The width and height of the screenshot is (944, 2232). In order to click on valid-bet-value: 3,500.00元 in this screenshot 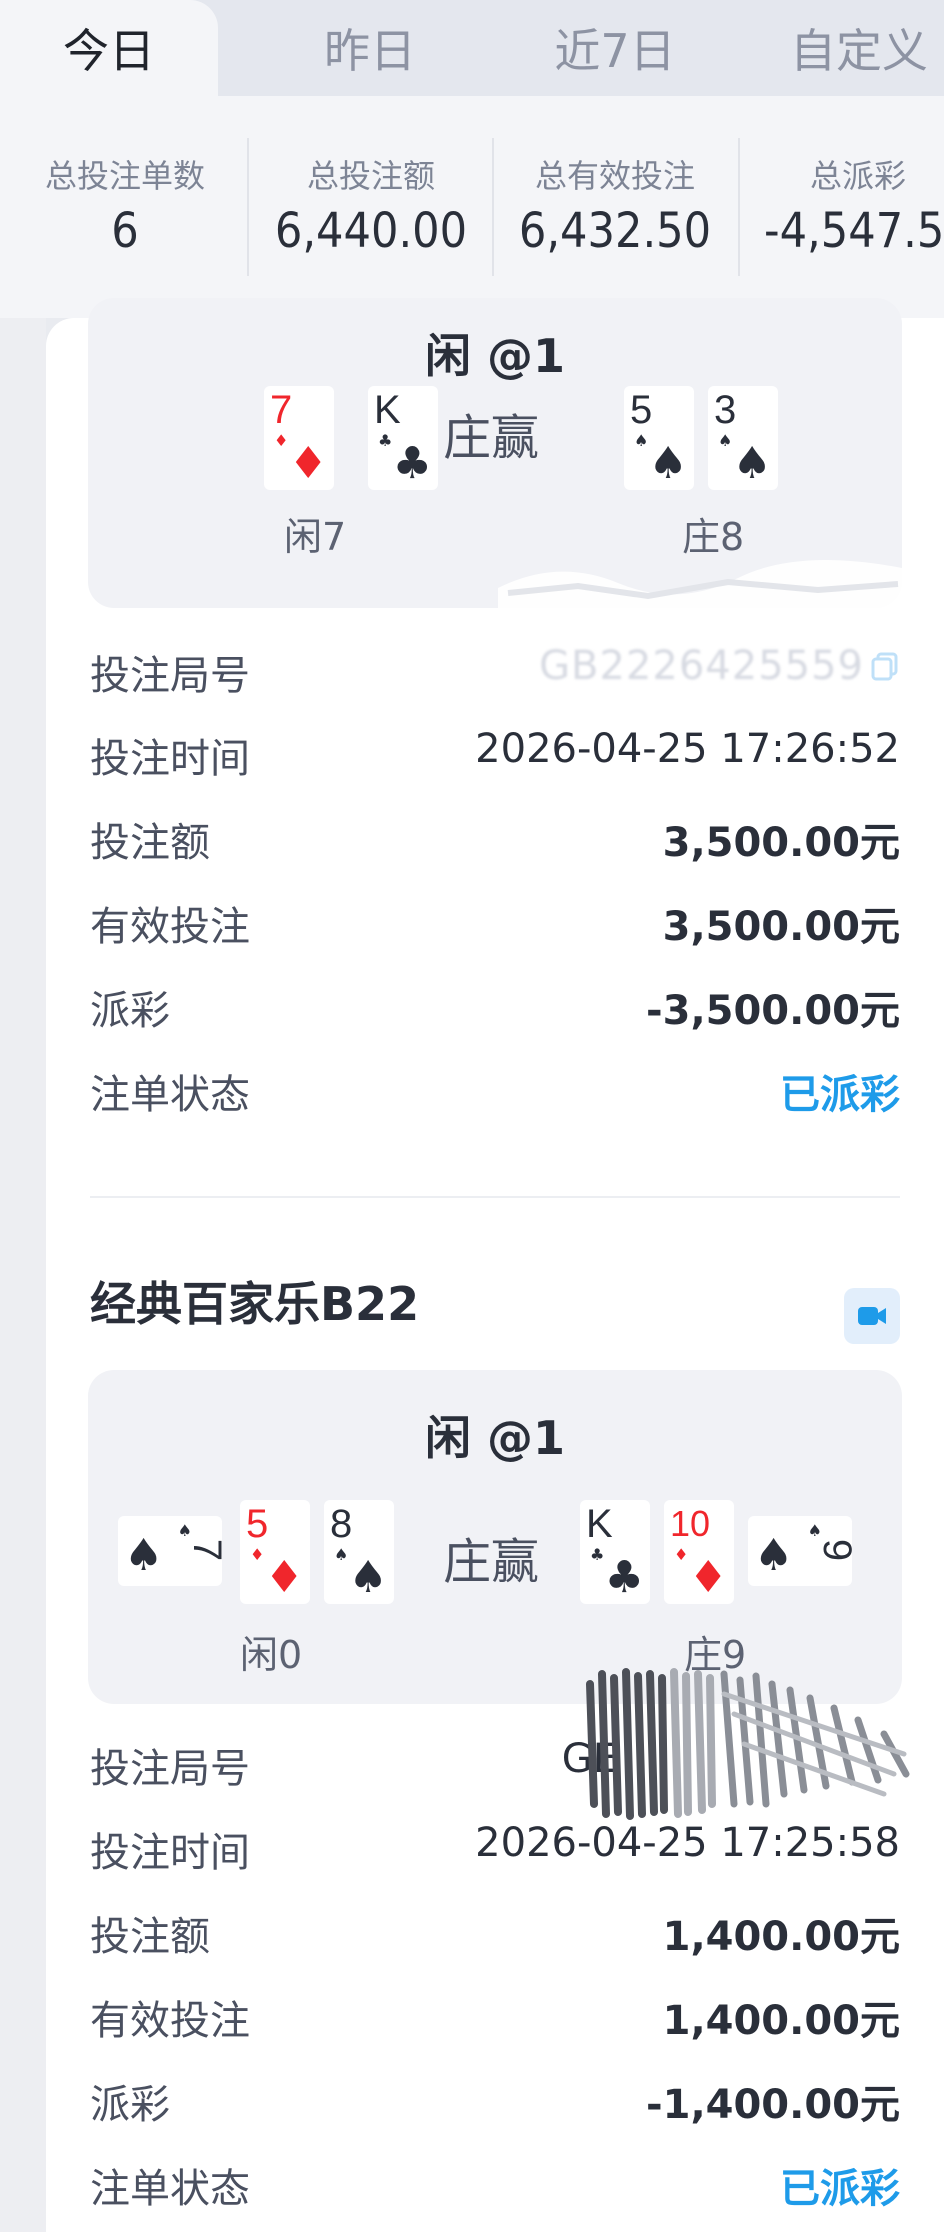, I will do `click(781, 927)`.